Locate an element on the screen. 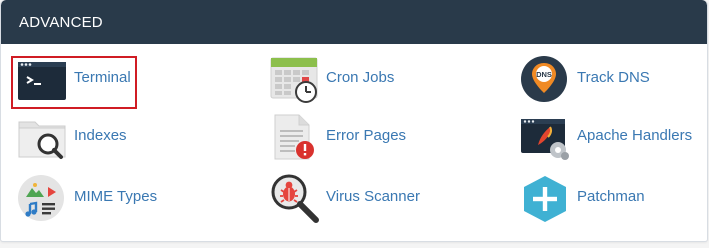 The width and height of the screenshot is (709, 248). hexagon-plus-icon is located at coordinates (546, 198).